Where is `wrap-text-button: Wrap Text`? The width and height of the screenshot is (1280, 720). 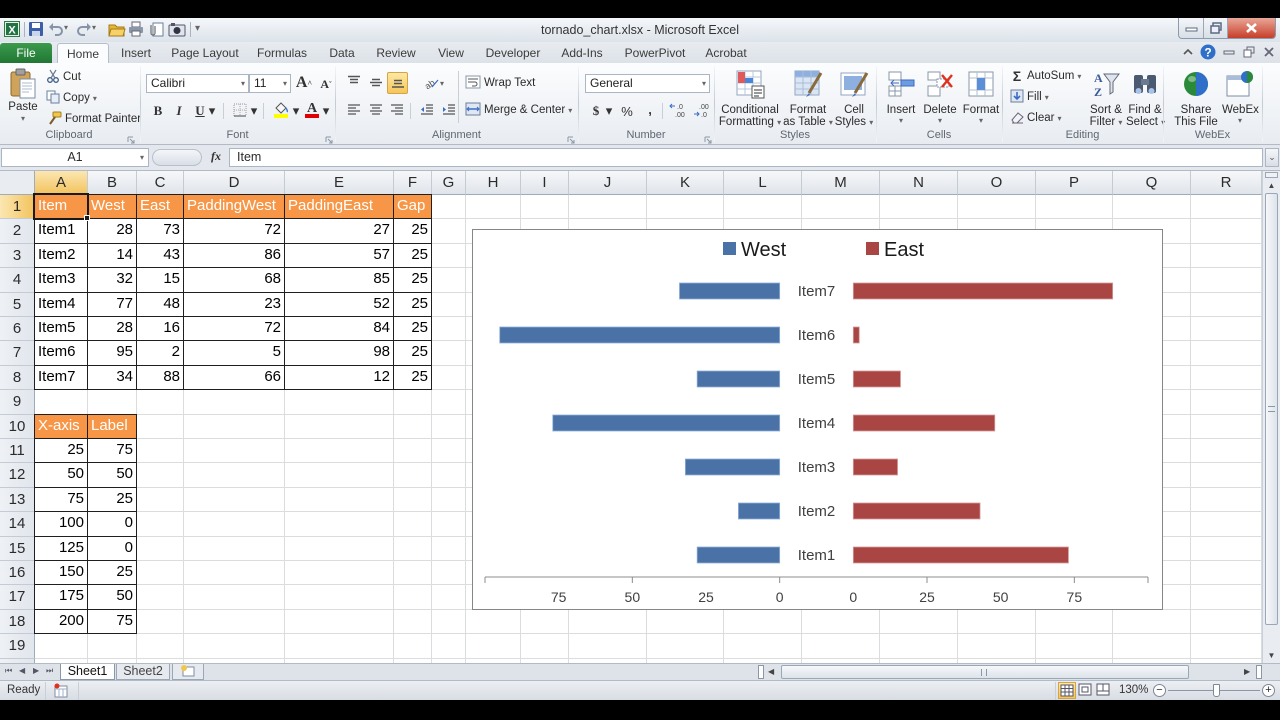
wrap-text-button: Wrap Text is located at coordinates (500, 83).